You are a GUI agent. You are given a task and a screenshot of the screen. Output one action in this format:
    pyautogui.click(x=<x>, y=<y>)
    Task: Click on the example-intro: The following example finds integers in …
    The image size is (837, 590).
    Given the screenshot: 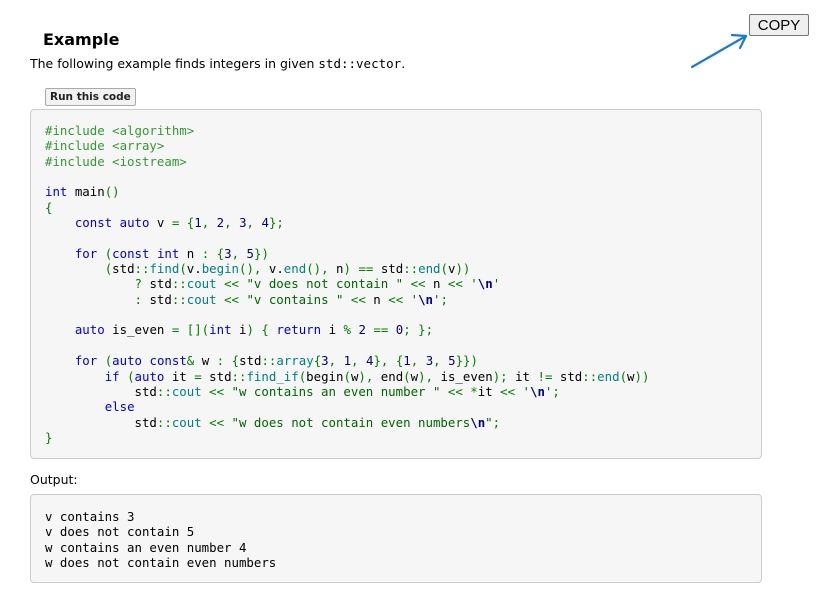 What is the action you would take?
    pyautogui.click(x=217, y=64)
    